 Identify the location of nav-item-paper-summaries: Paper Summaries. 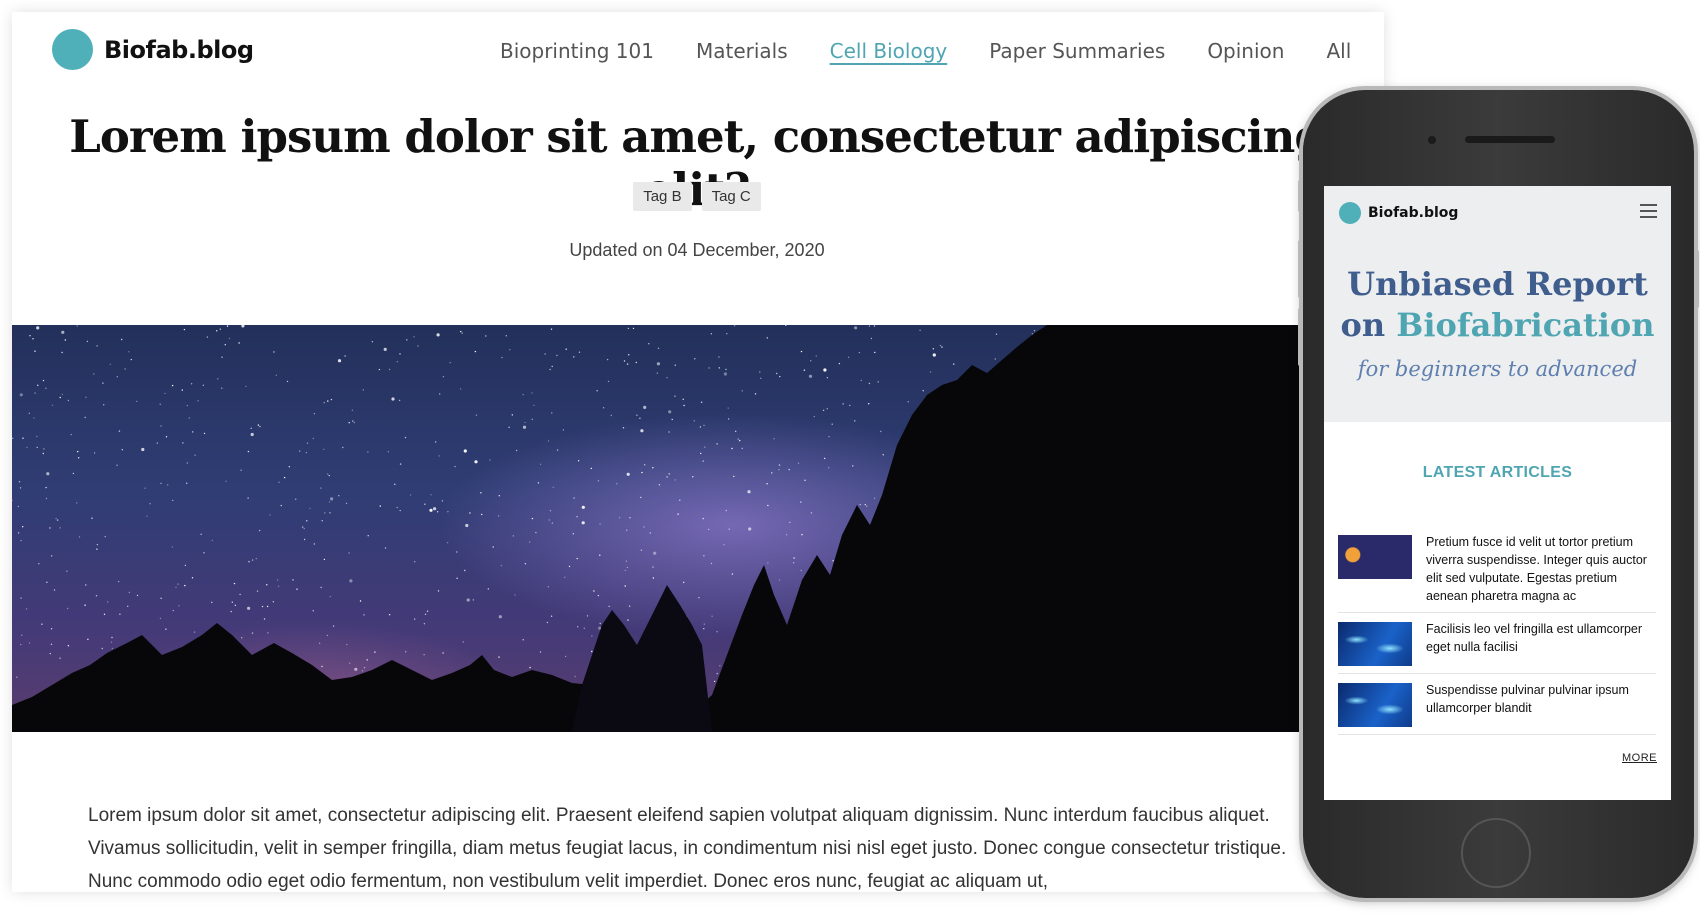
(1077, 51).